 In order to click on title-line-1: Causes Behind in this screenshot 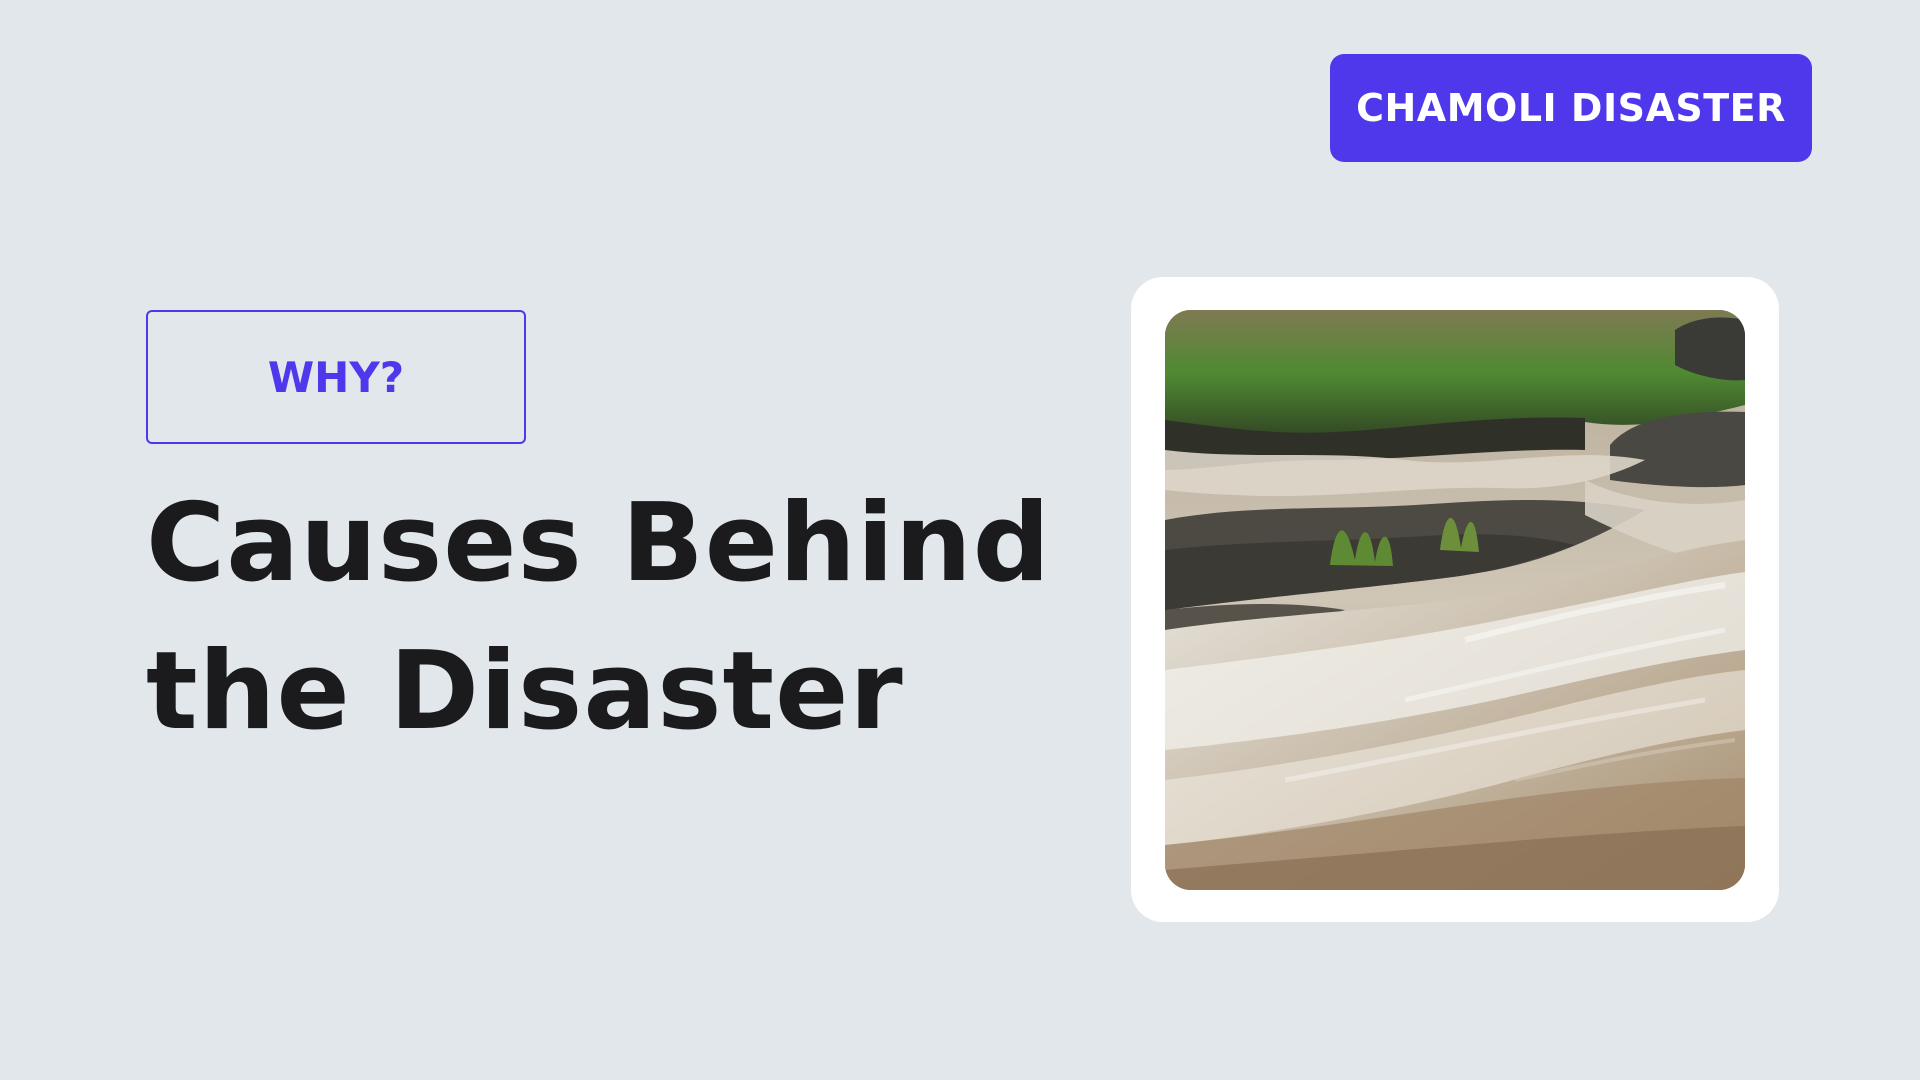, I will do `click(599, 543)`.